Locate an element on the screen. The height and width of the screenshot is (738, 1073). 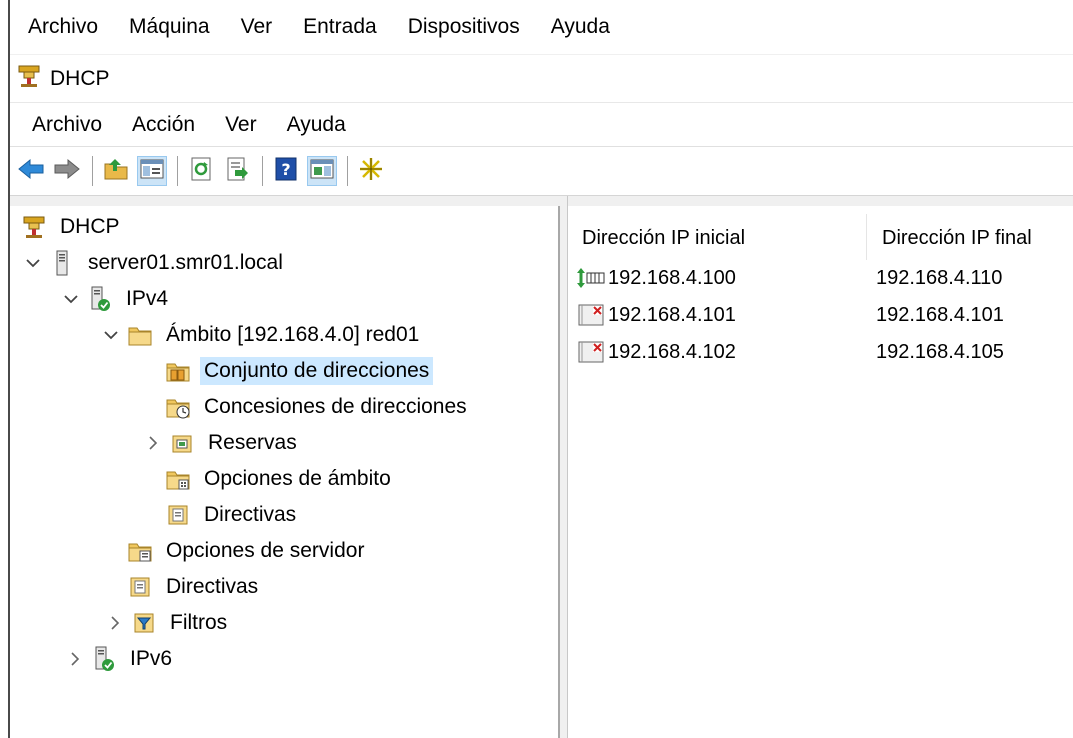
vm-menu-entrada: Entrada is located at coordinates (340, 27).